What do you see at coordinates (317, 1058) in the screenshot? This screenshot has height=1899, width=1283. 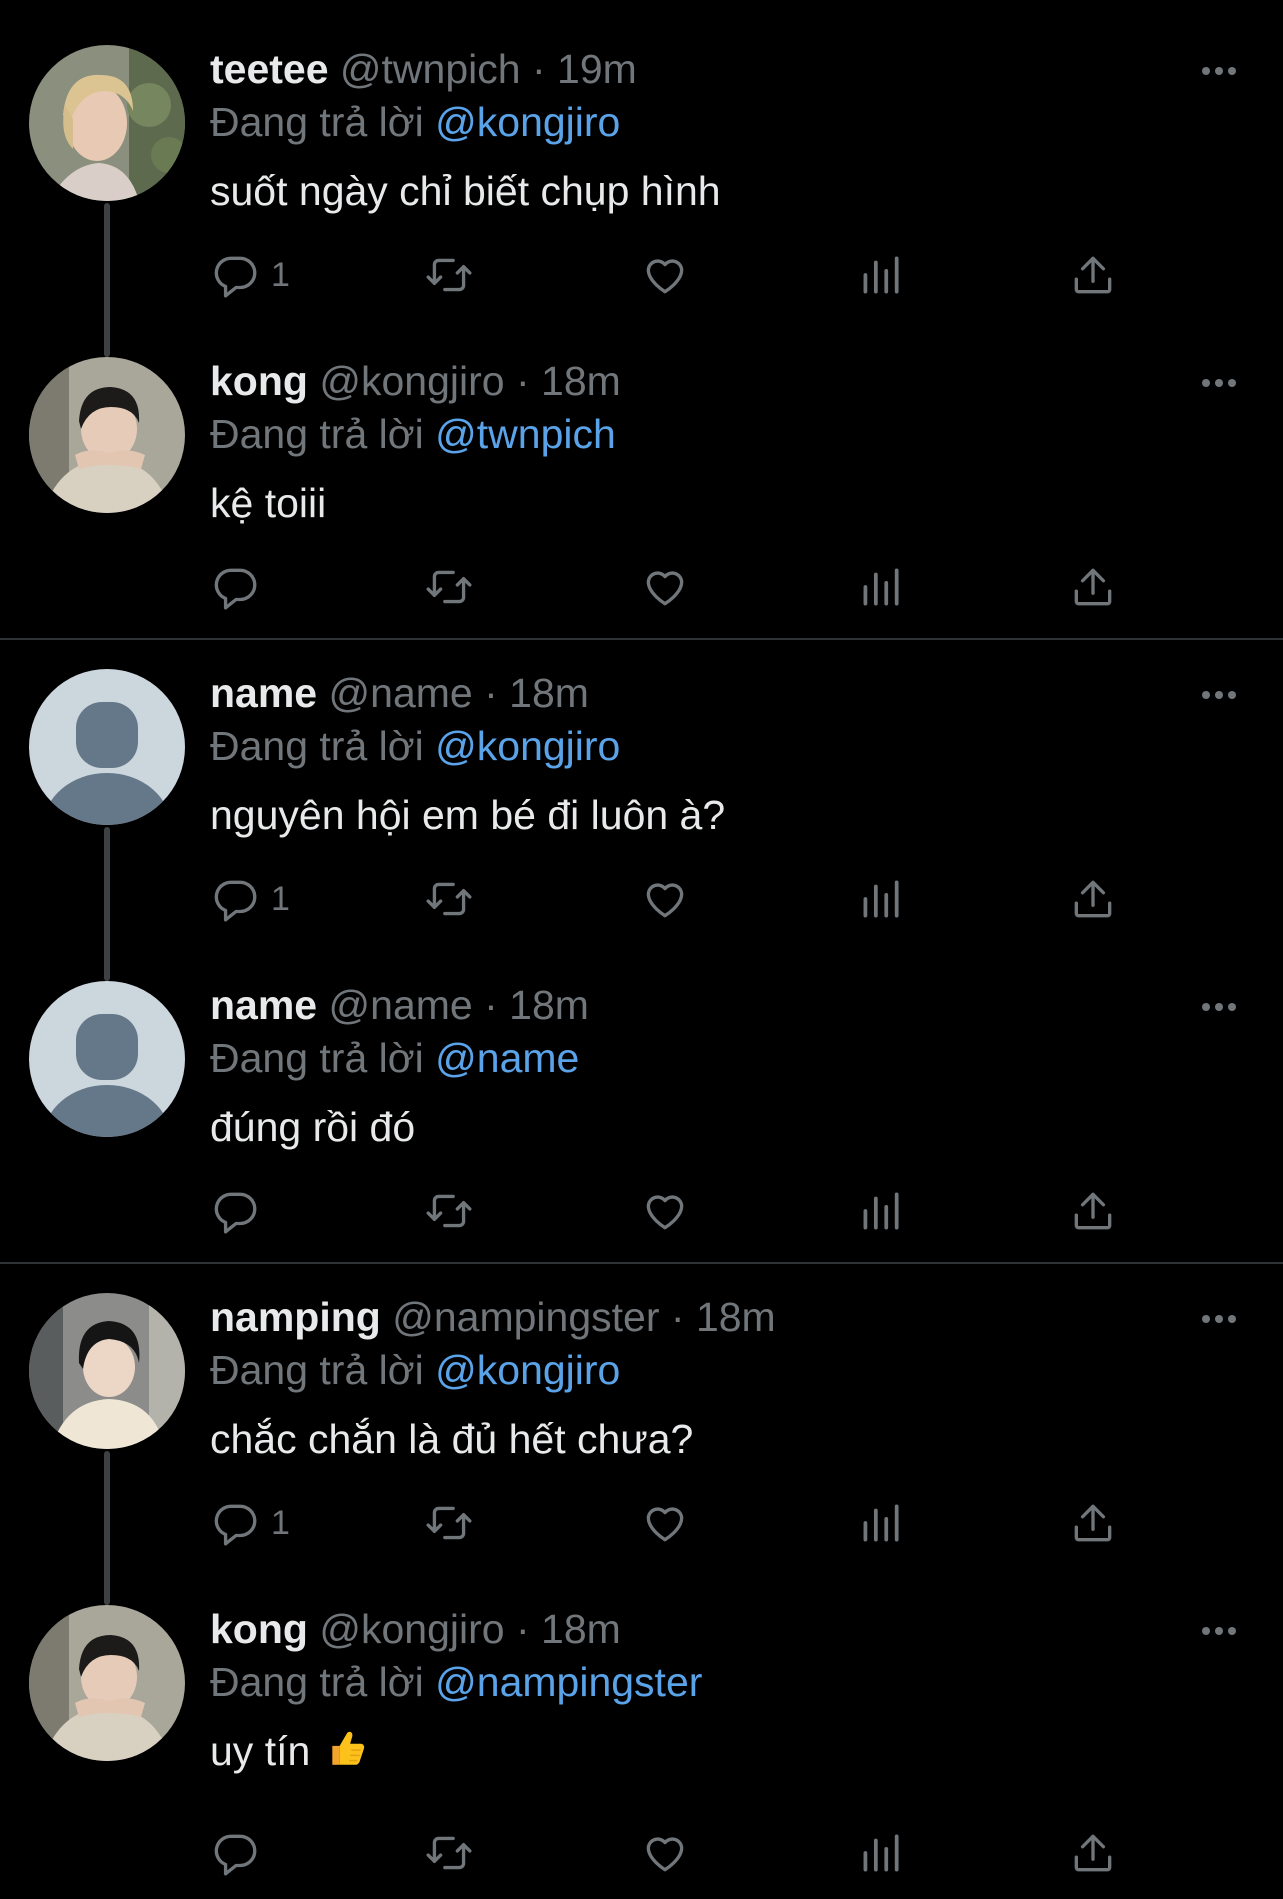 I see `reply-prefix: Đang trả lời` at bounding box center [317, 1058].